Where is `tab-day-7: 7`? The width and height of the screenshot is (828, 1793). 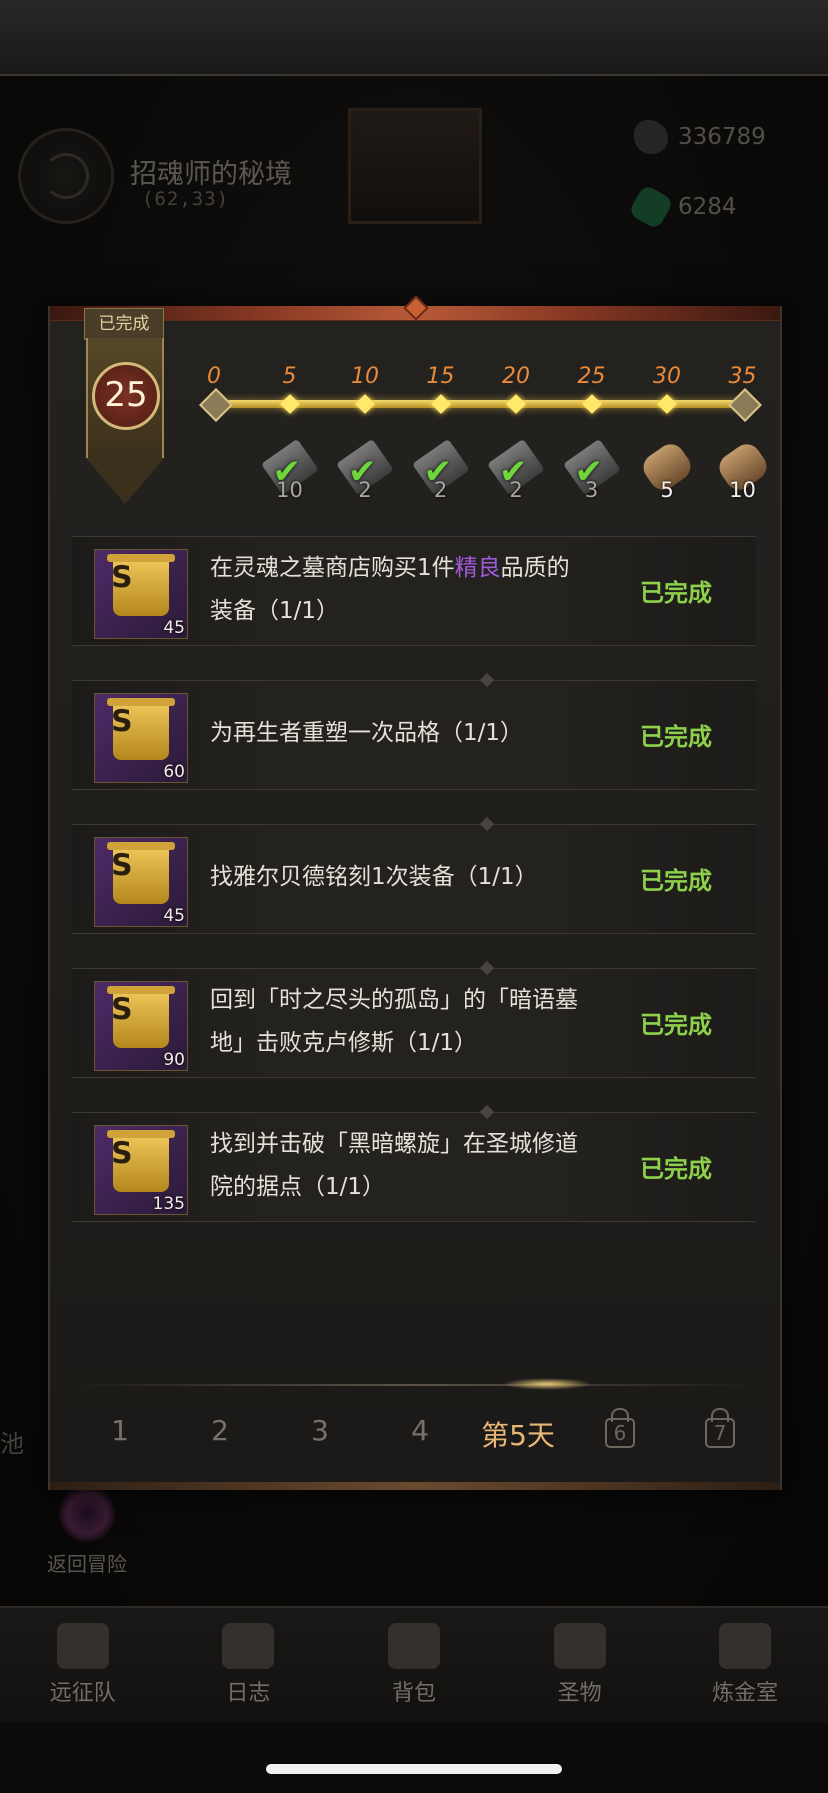
tab-day-7: 7 is located at coordinates (720, 1428).